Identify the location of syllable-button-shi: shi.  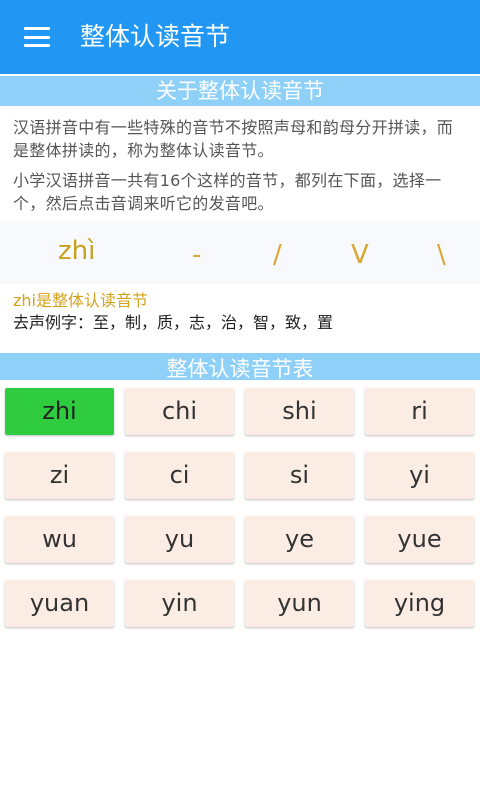
(299, 411).